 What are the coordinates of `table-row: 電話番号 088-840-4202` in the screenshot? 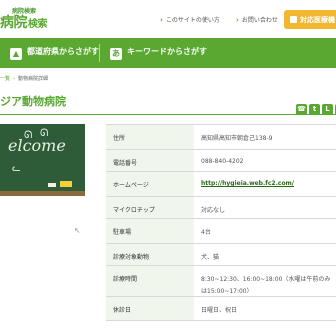 It's located at (221, 160).